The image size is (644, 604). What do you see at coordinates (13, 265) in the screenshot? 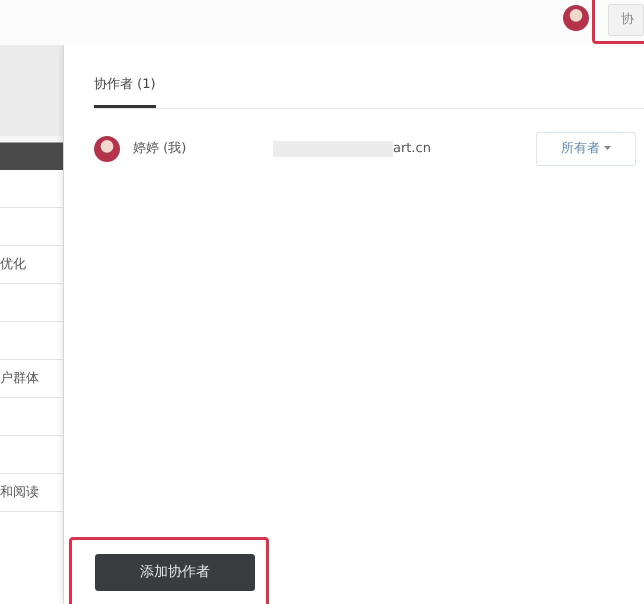
I see `list-item-text: 优化` at bounding box center [13, 265].